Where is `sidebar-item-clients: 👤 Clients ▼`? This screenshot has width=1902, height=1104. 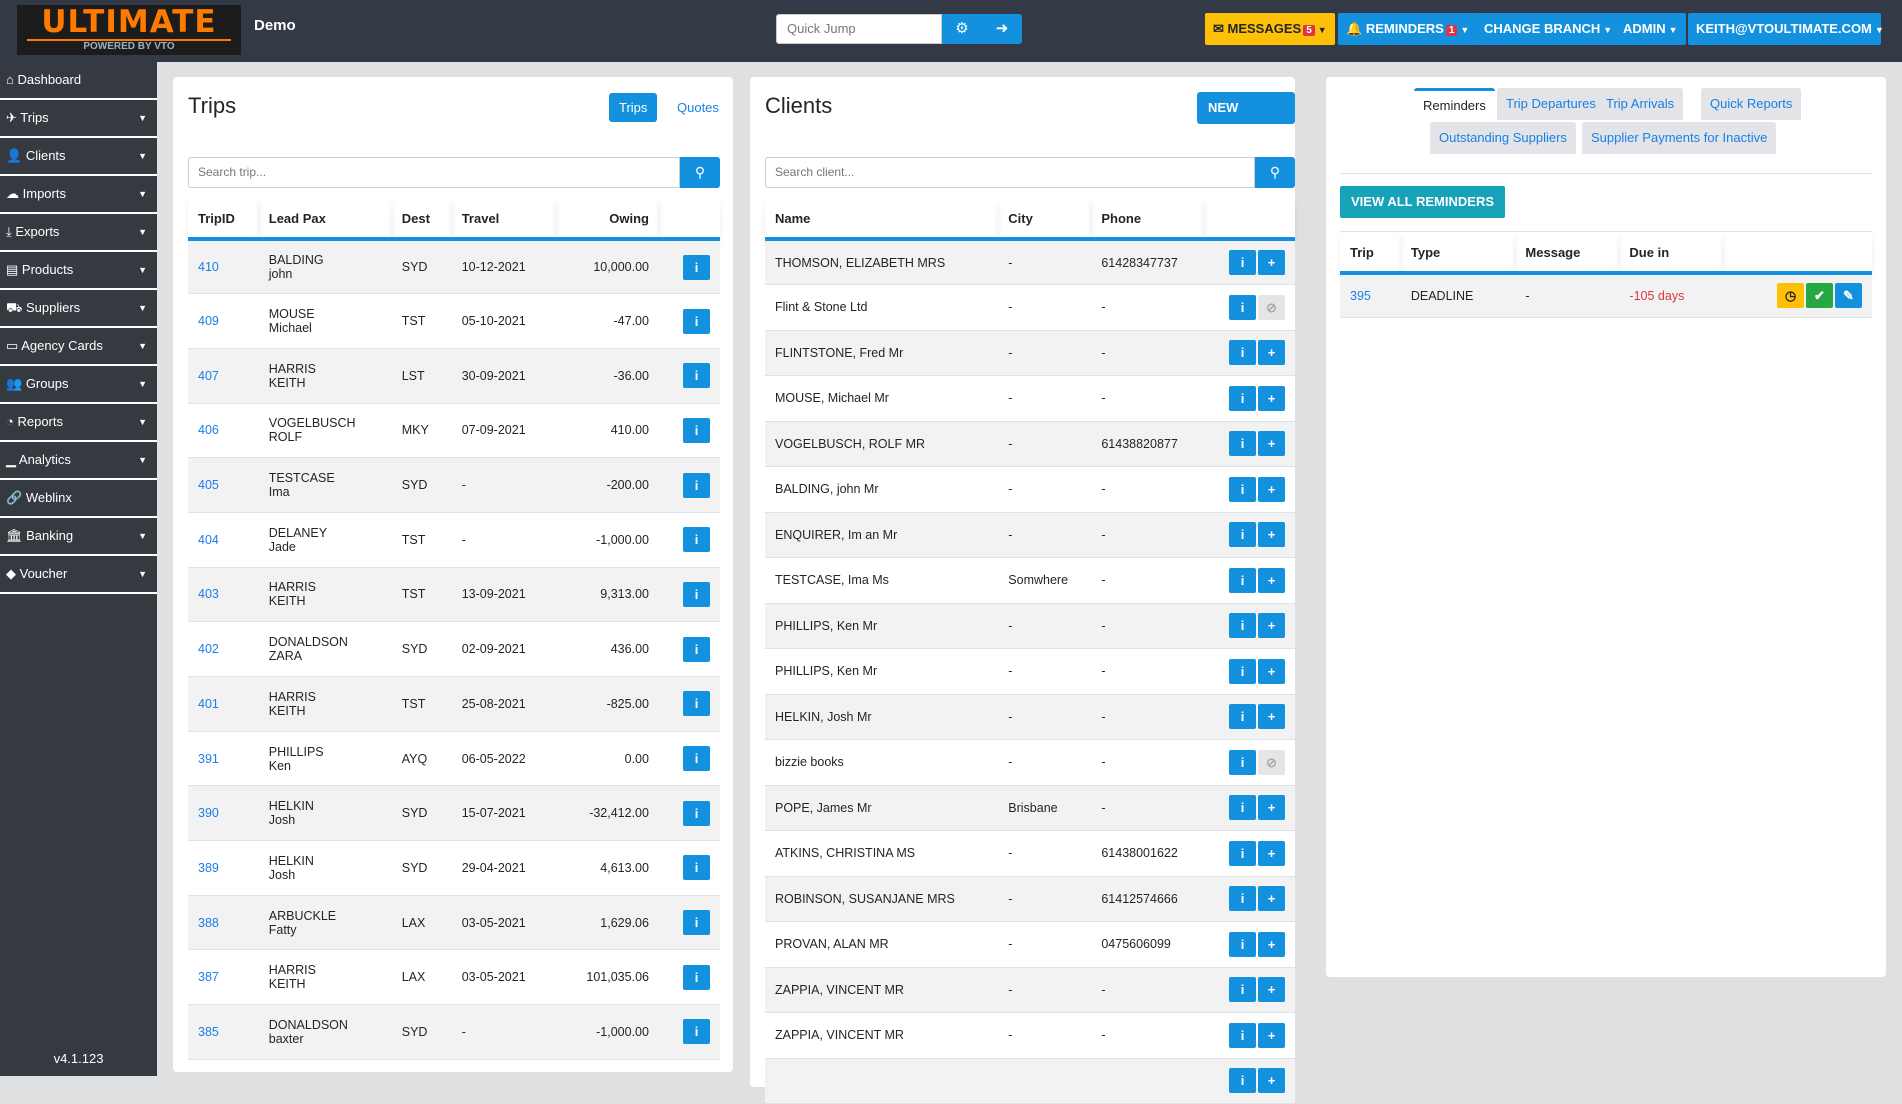
sidebar-item-clients: 👤 Clients ▼ is located at coordinates (78, 157).